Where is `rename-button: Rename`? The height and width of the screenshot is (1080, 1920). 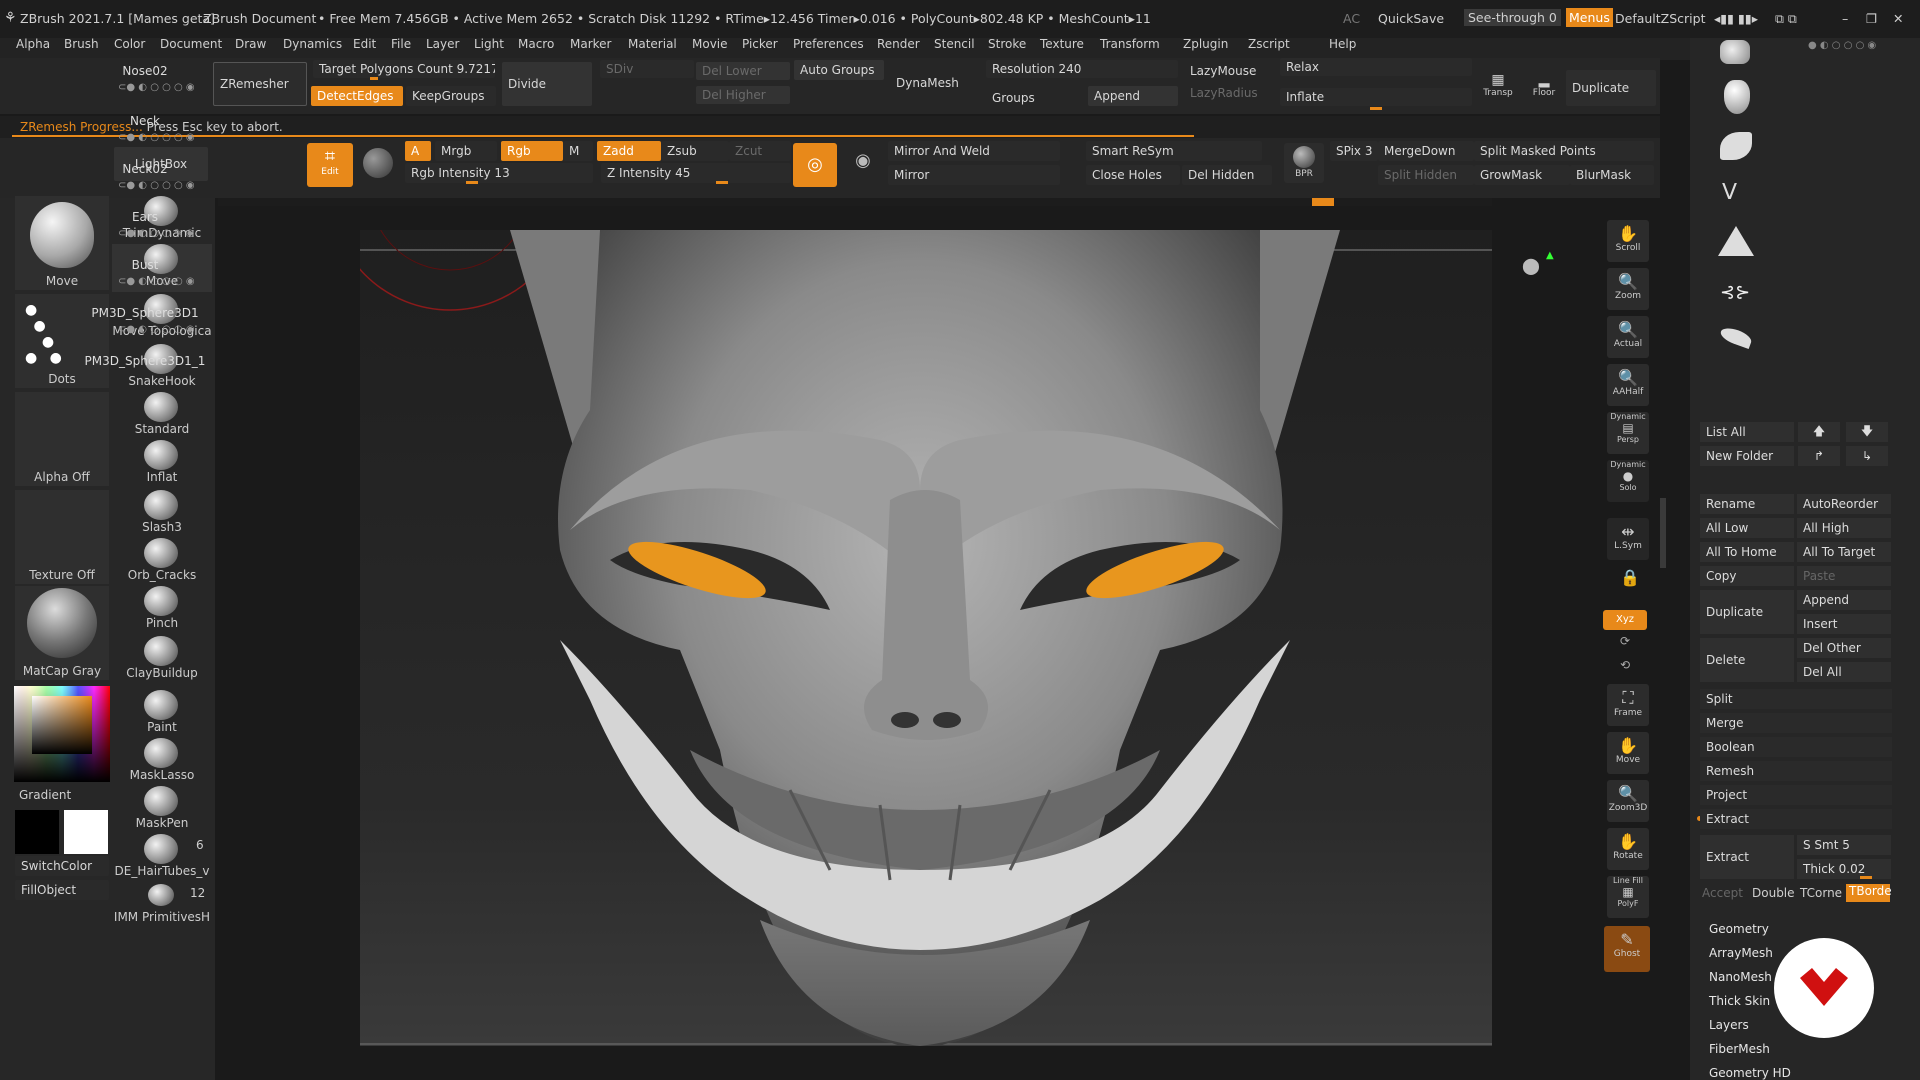 rename-button: Rename is located at coordinates (1747, 504).